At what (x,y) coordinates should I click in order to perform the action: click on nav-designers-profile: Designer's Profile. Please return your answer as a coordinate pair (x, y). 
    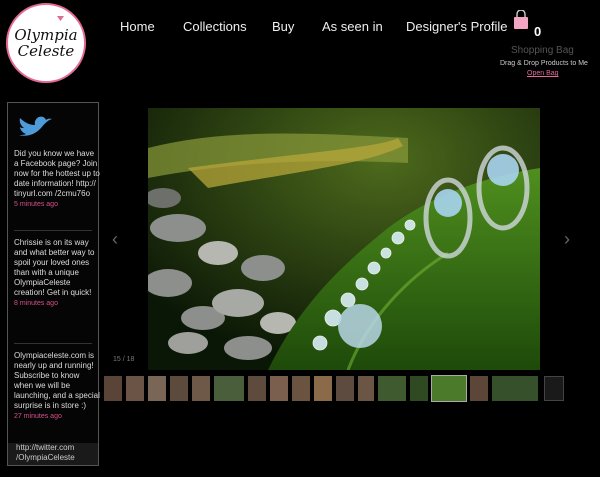
    Looking at the image, I should click on (456, 26).